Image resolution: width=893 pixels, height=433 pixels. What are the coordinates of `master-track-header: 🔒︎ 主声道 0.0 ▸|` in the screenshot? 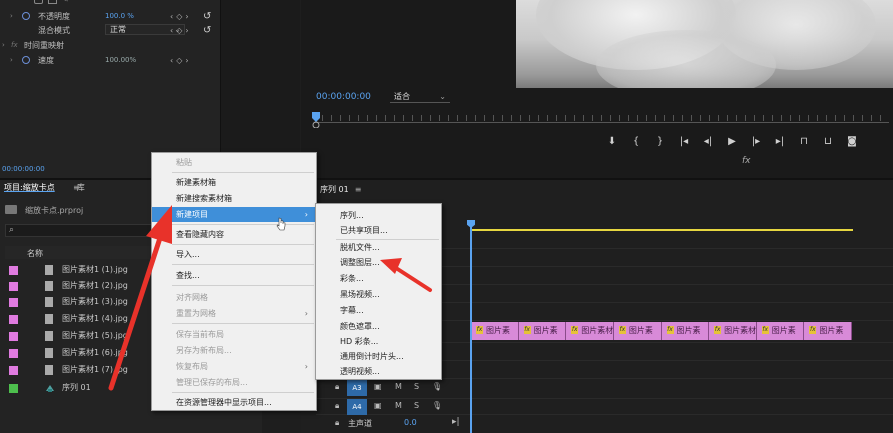 It's located at (402, 424).